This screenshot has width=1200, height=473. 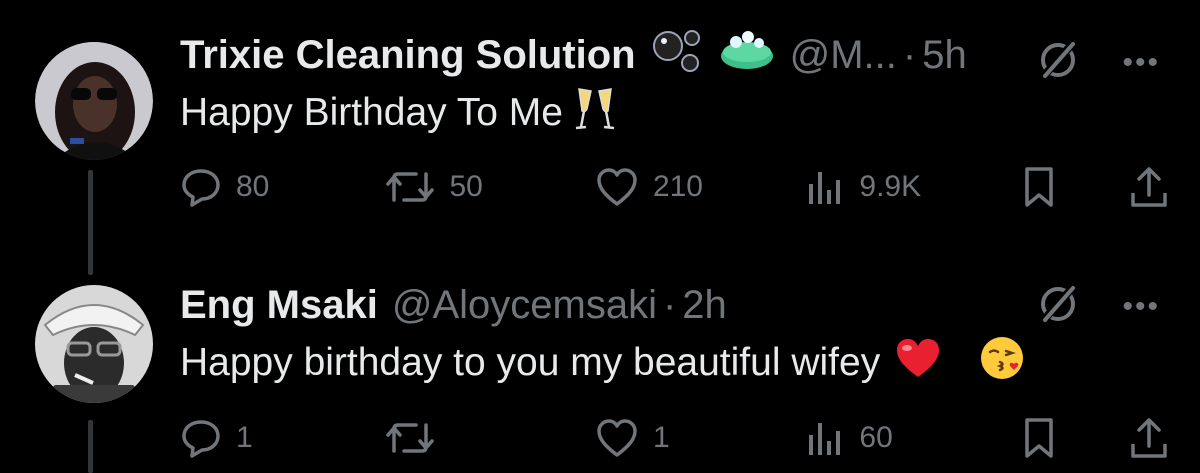 What do you see at coordinates (700, 438) in the screenshot?
I see `like-button: 1` at bounding box center [700, 438].